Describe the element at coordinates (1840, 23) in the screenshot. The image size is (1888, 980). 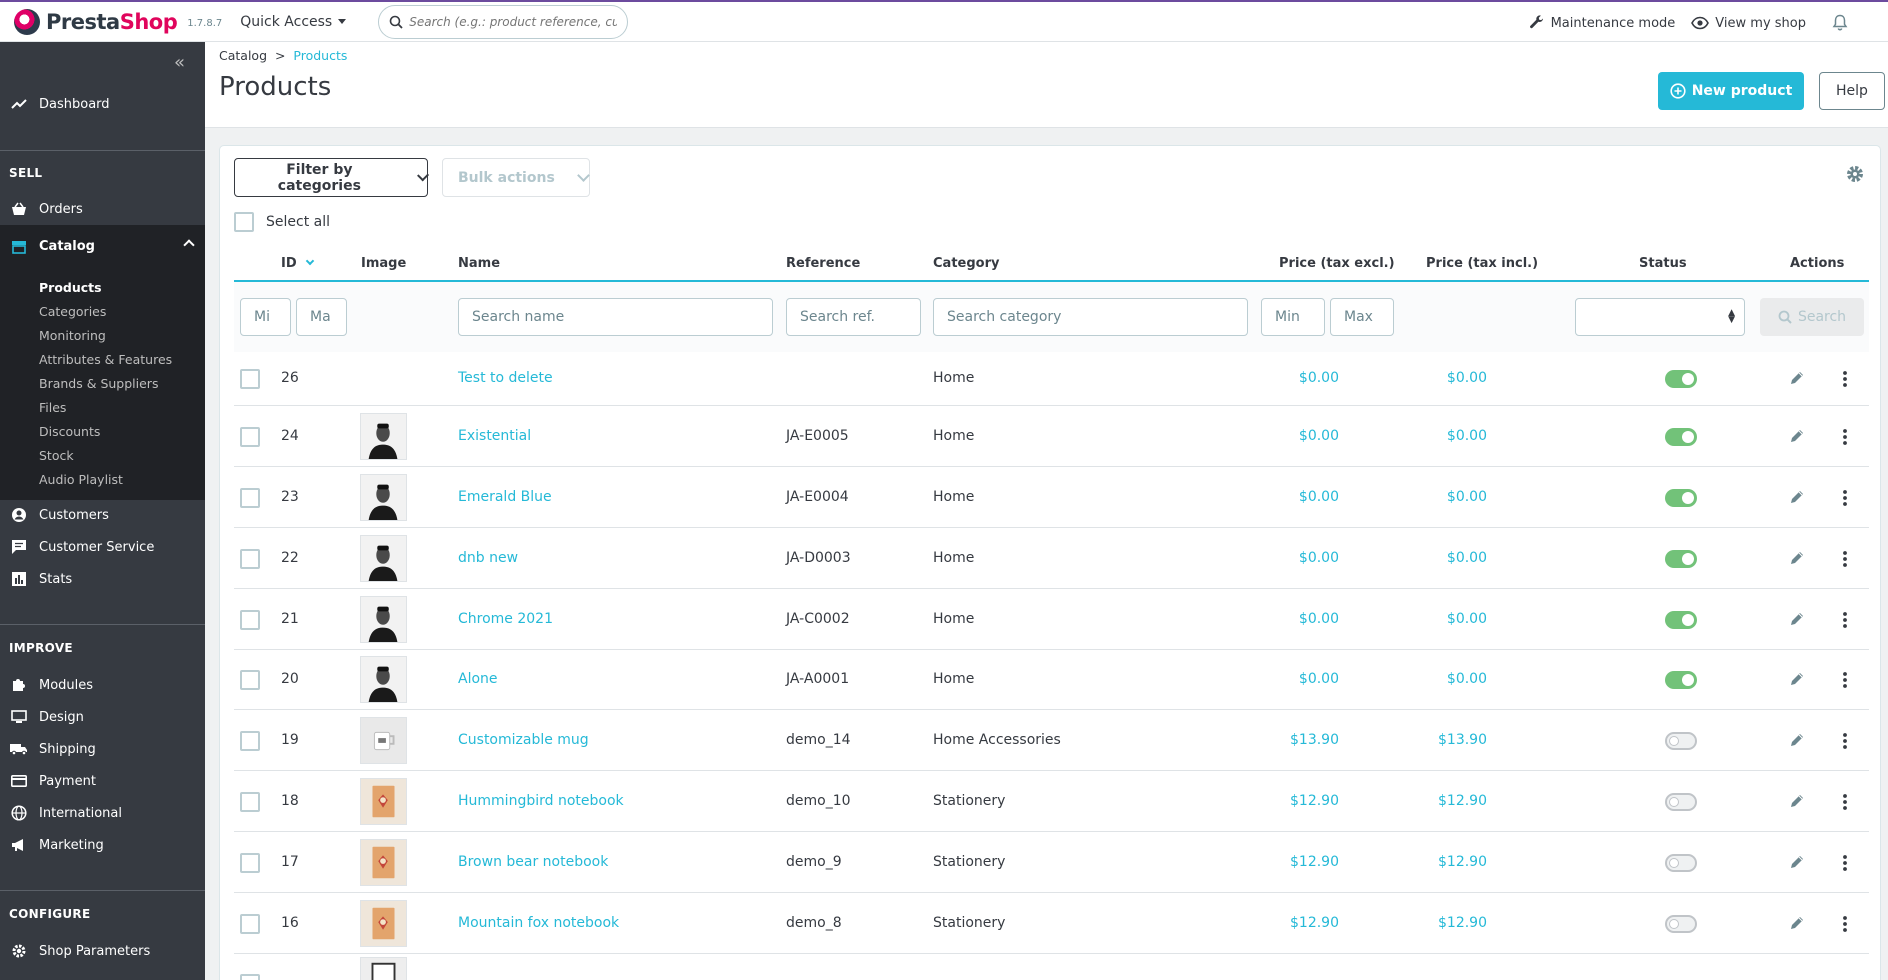
I see `notifications-bell` at that location.